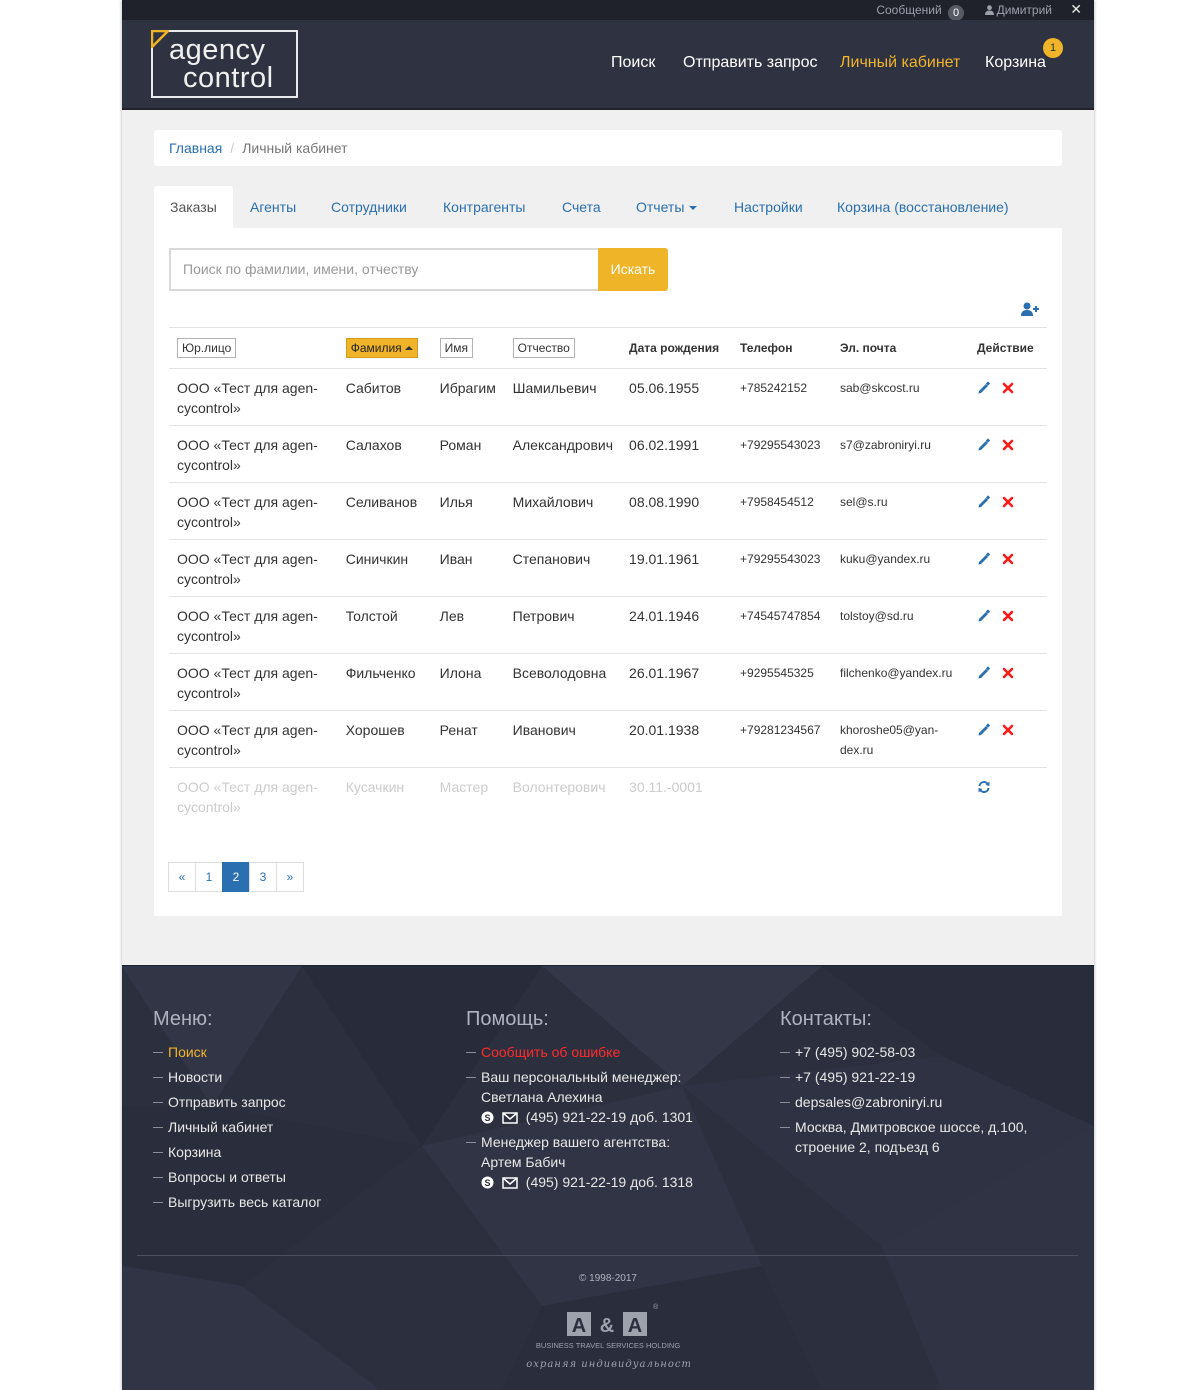 The width and height of the screenshot is (1178, 1390). What do you see at coordinates (293, 1202) in the screenshot?
I see `footer-link-export-catalog: Выгрузить весь каталог` at bounding box center [293, 1202].